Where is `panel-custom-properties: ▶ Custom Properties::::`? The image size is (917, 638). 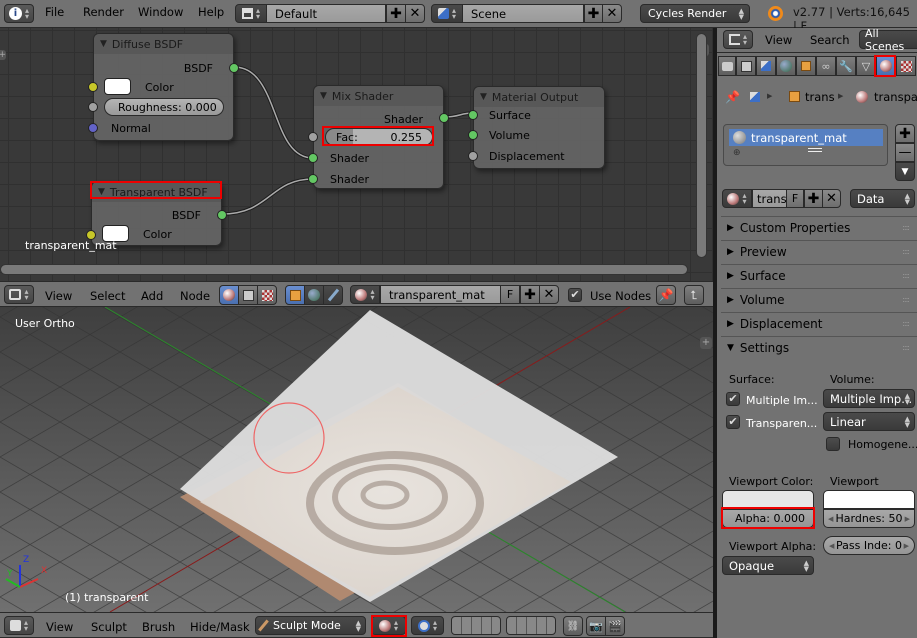 panel-custom-properties: ▶ Custom Properties:::: is located at coordinates (819, 227).